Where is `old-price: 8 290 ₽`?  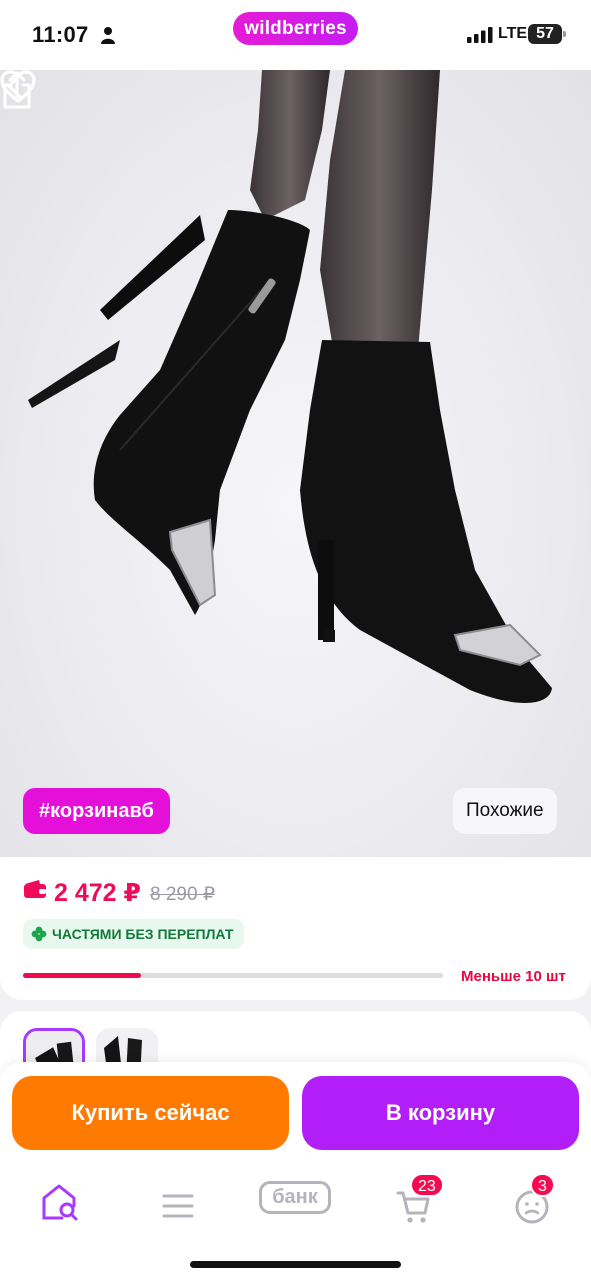 old-price: 8 290 ₽ is located at coordinates (182, 894).